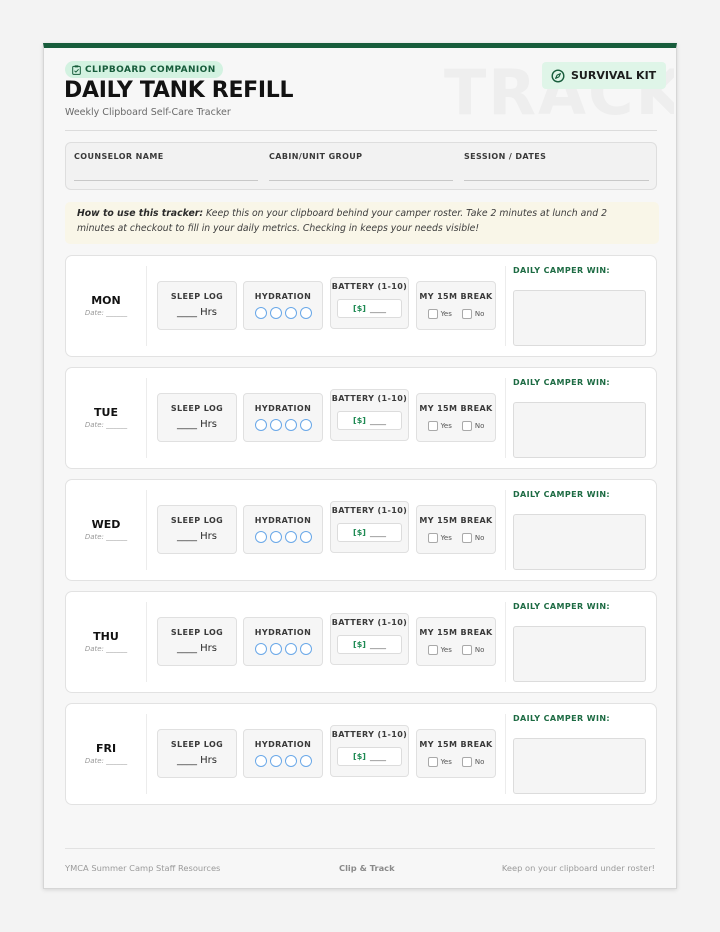 The width and height of the screenshot is (720, 932). Describe the element at coordinates (283, 641) in the screenshot. I see `hydration-box: HYDRATION` at that location.